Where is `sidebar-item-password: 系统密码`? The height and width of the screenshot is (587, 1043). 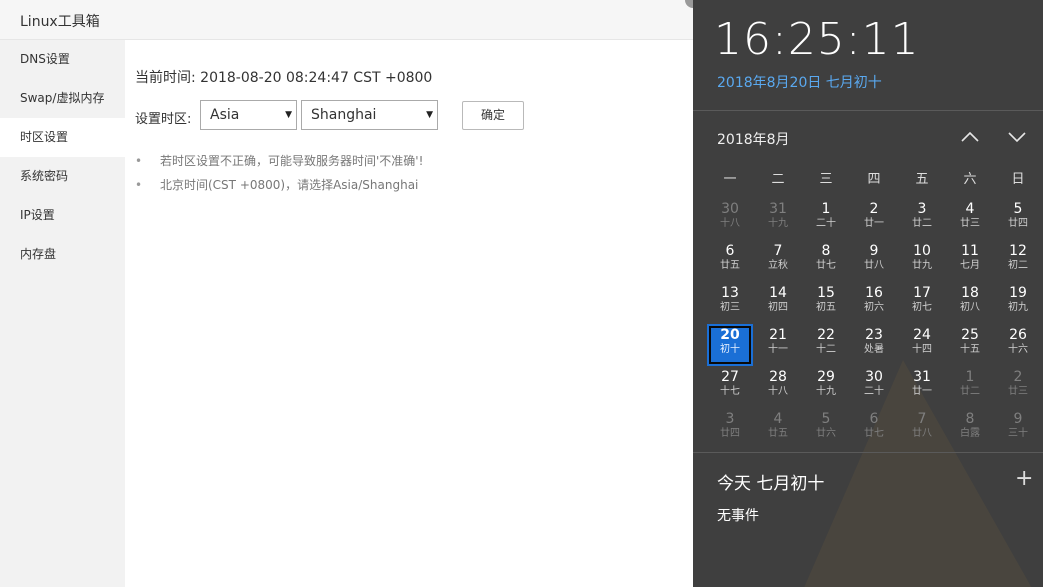 sidebar-item-password: 系统密码 is located at coordinates (62, 176).